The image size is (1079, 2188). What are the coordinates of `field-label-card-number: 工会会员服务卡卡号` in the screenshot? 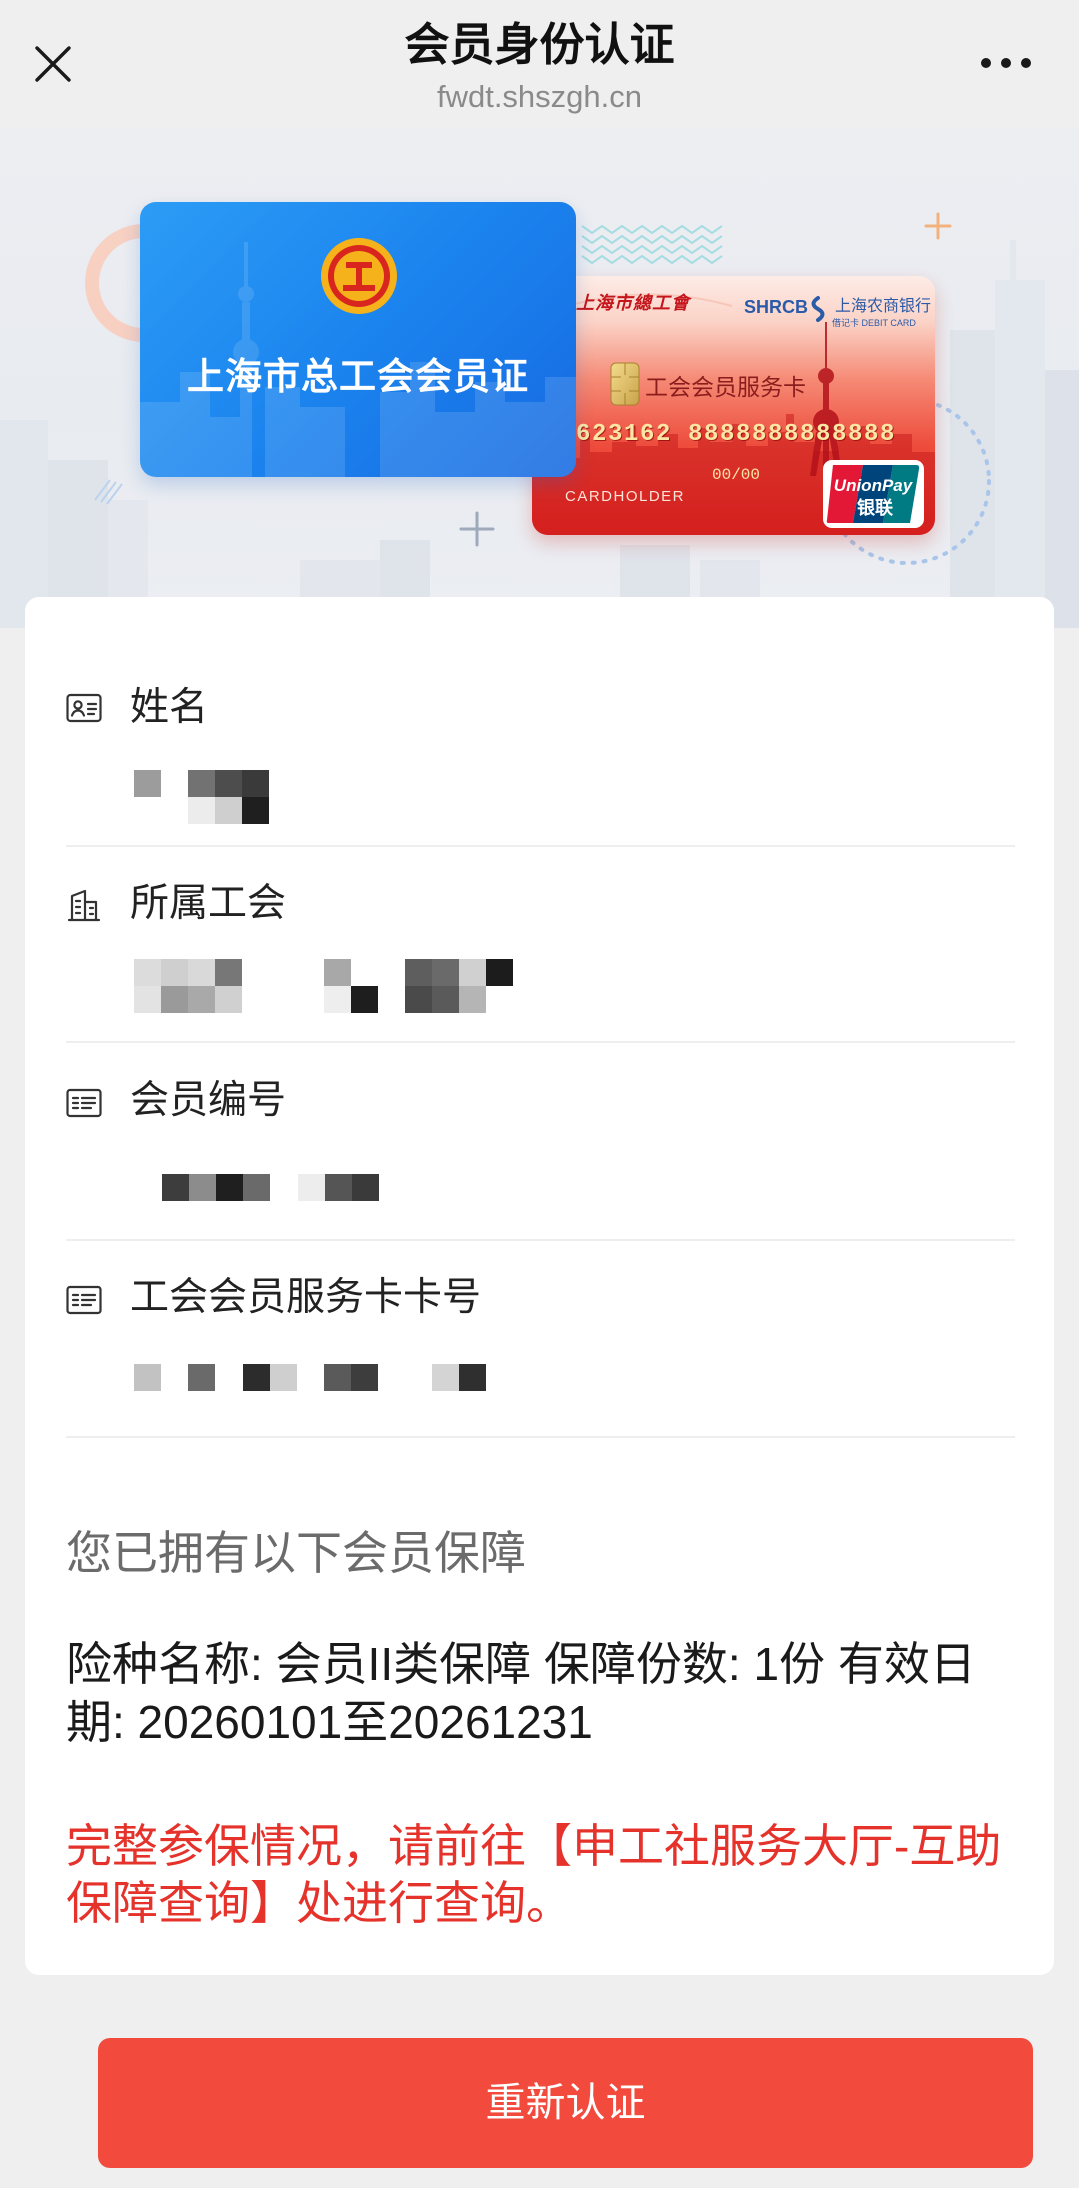 It's located at (306, 1297).